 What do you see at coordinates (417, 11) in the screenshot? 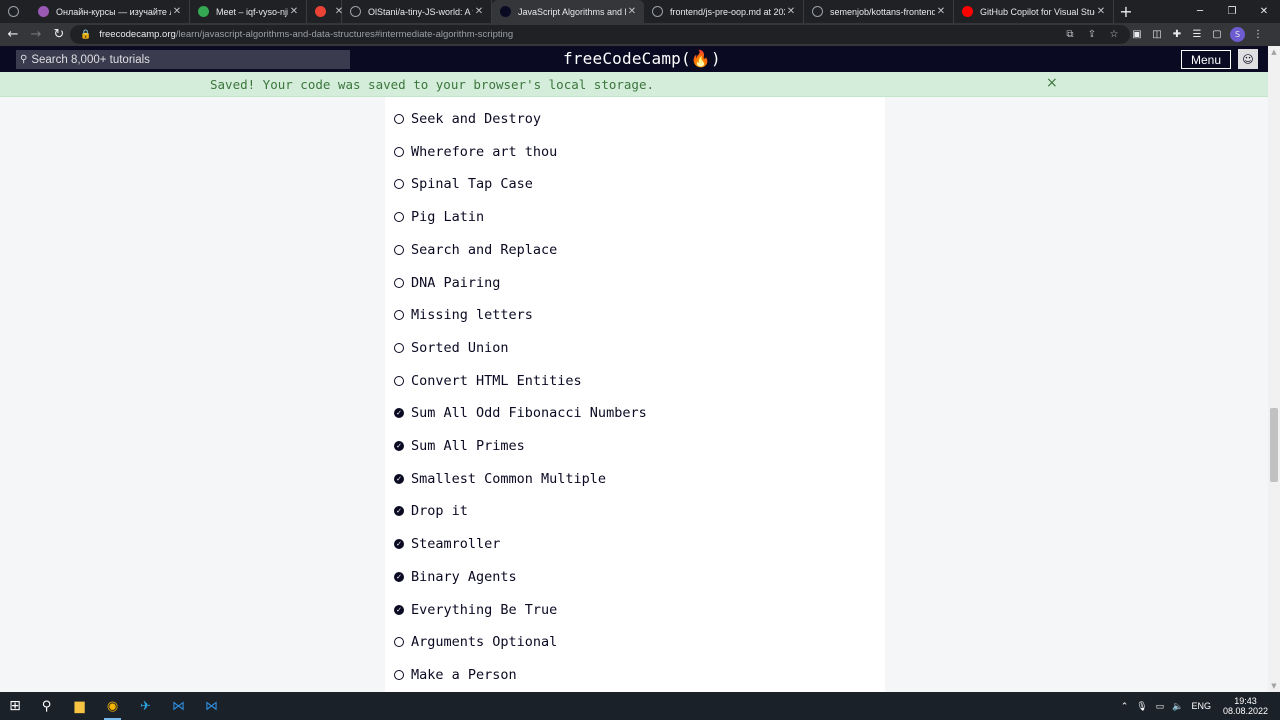
I see `tab: OlStani/a-tiny-JS-world: A tiny✕` at bounding box center [417, 11].